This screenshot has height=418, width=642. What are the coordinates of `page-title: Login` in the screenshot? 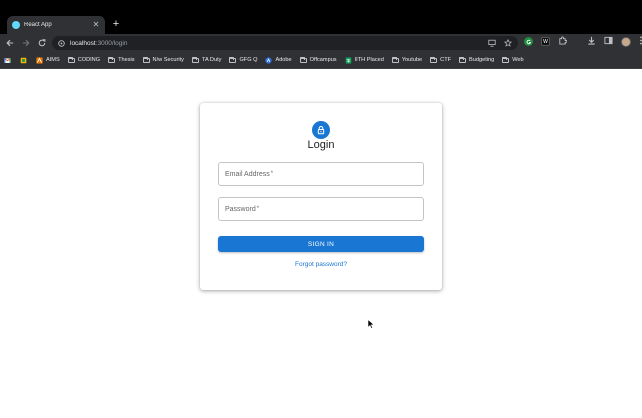 It's located at (321, 145).